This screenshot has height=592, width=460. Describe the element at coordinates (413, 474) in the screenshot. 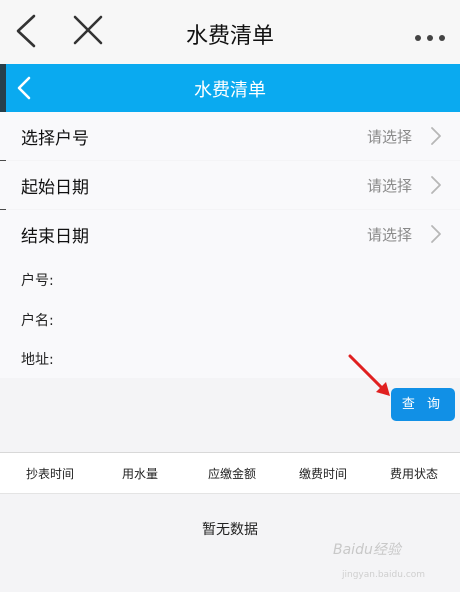

I see `column-header: 费用状态` at that location.